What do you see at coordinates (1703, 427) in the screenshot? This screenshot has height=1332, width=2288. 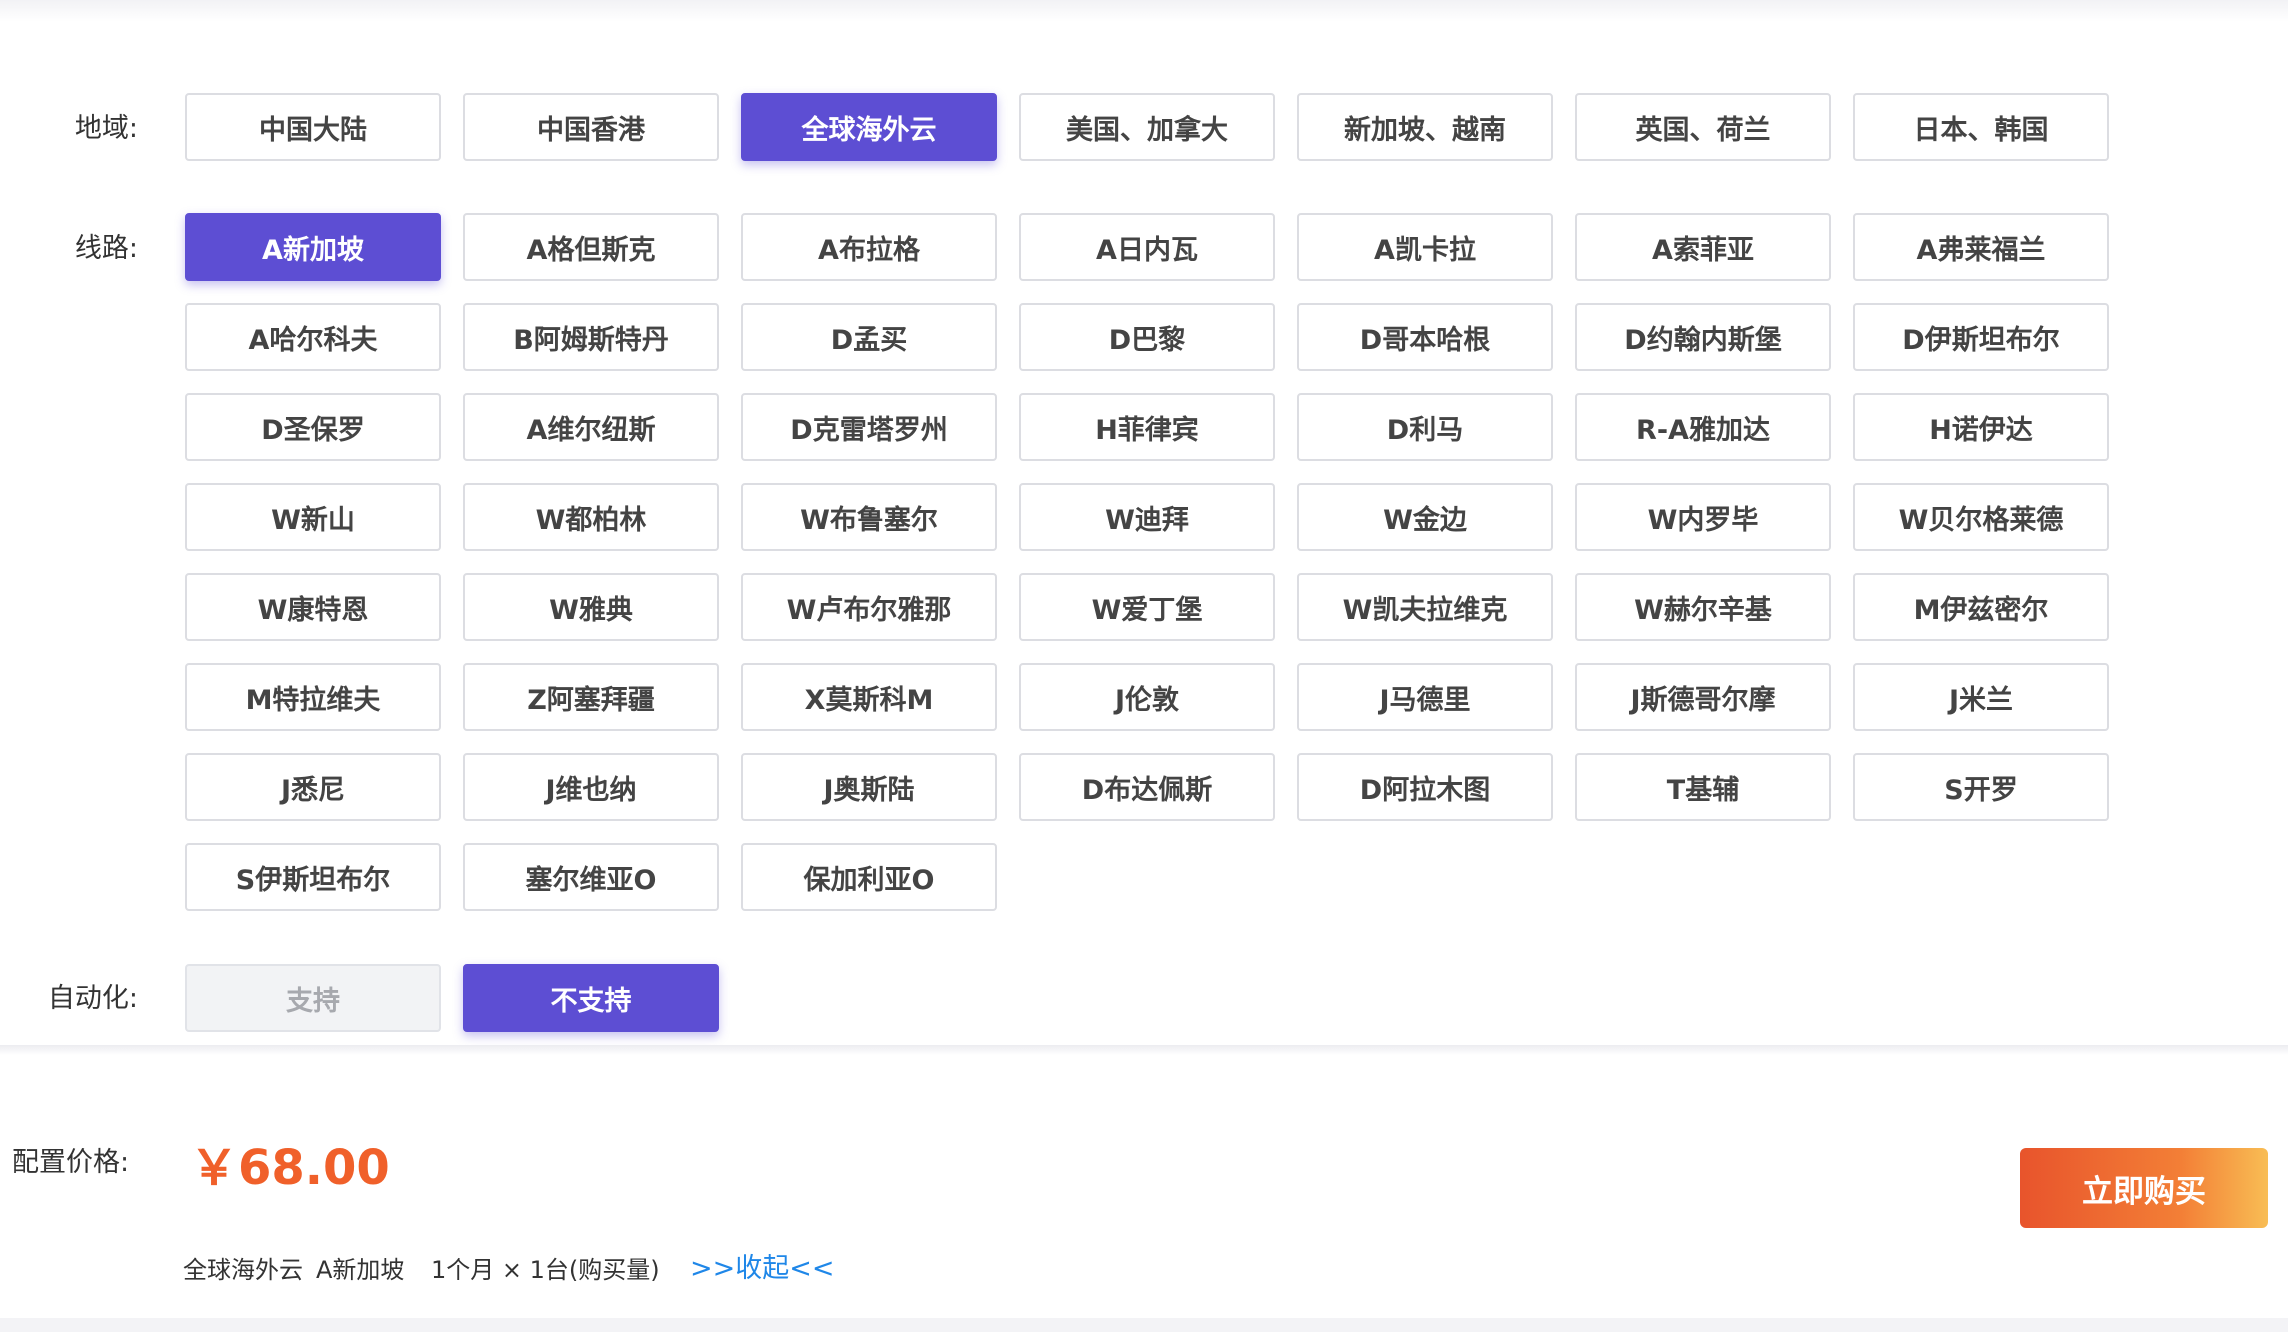 I see `route-option: R-A雅加达` at bounding box center [1703, 427].